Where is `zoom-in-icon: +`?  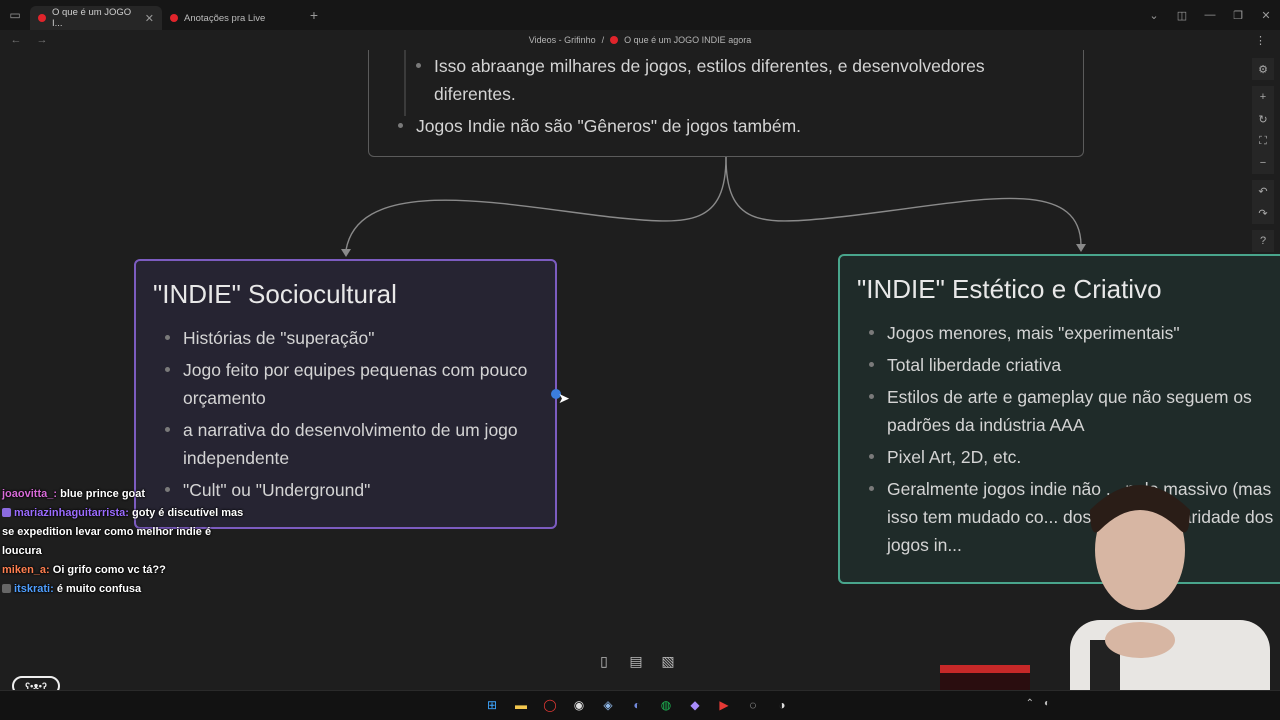
zoom-in-icon: + is located at coordinates (1263, 97).